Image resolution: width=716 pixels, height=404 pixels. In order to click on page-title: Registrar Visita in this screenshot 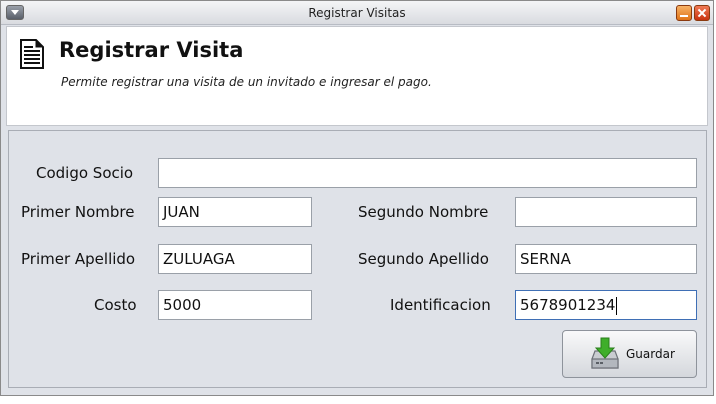, I will do `click(151, 50)`.